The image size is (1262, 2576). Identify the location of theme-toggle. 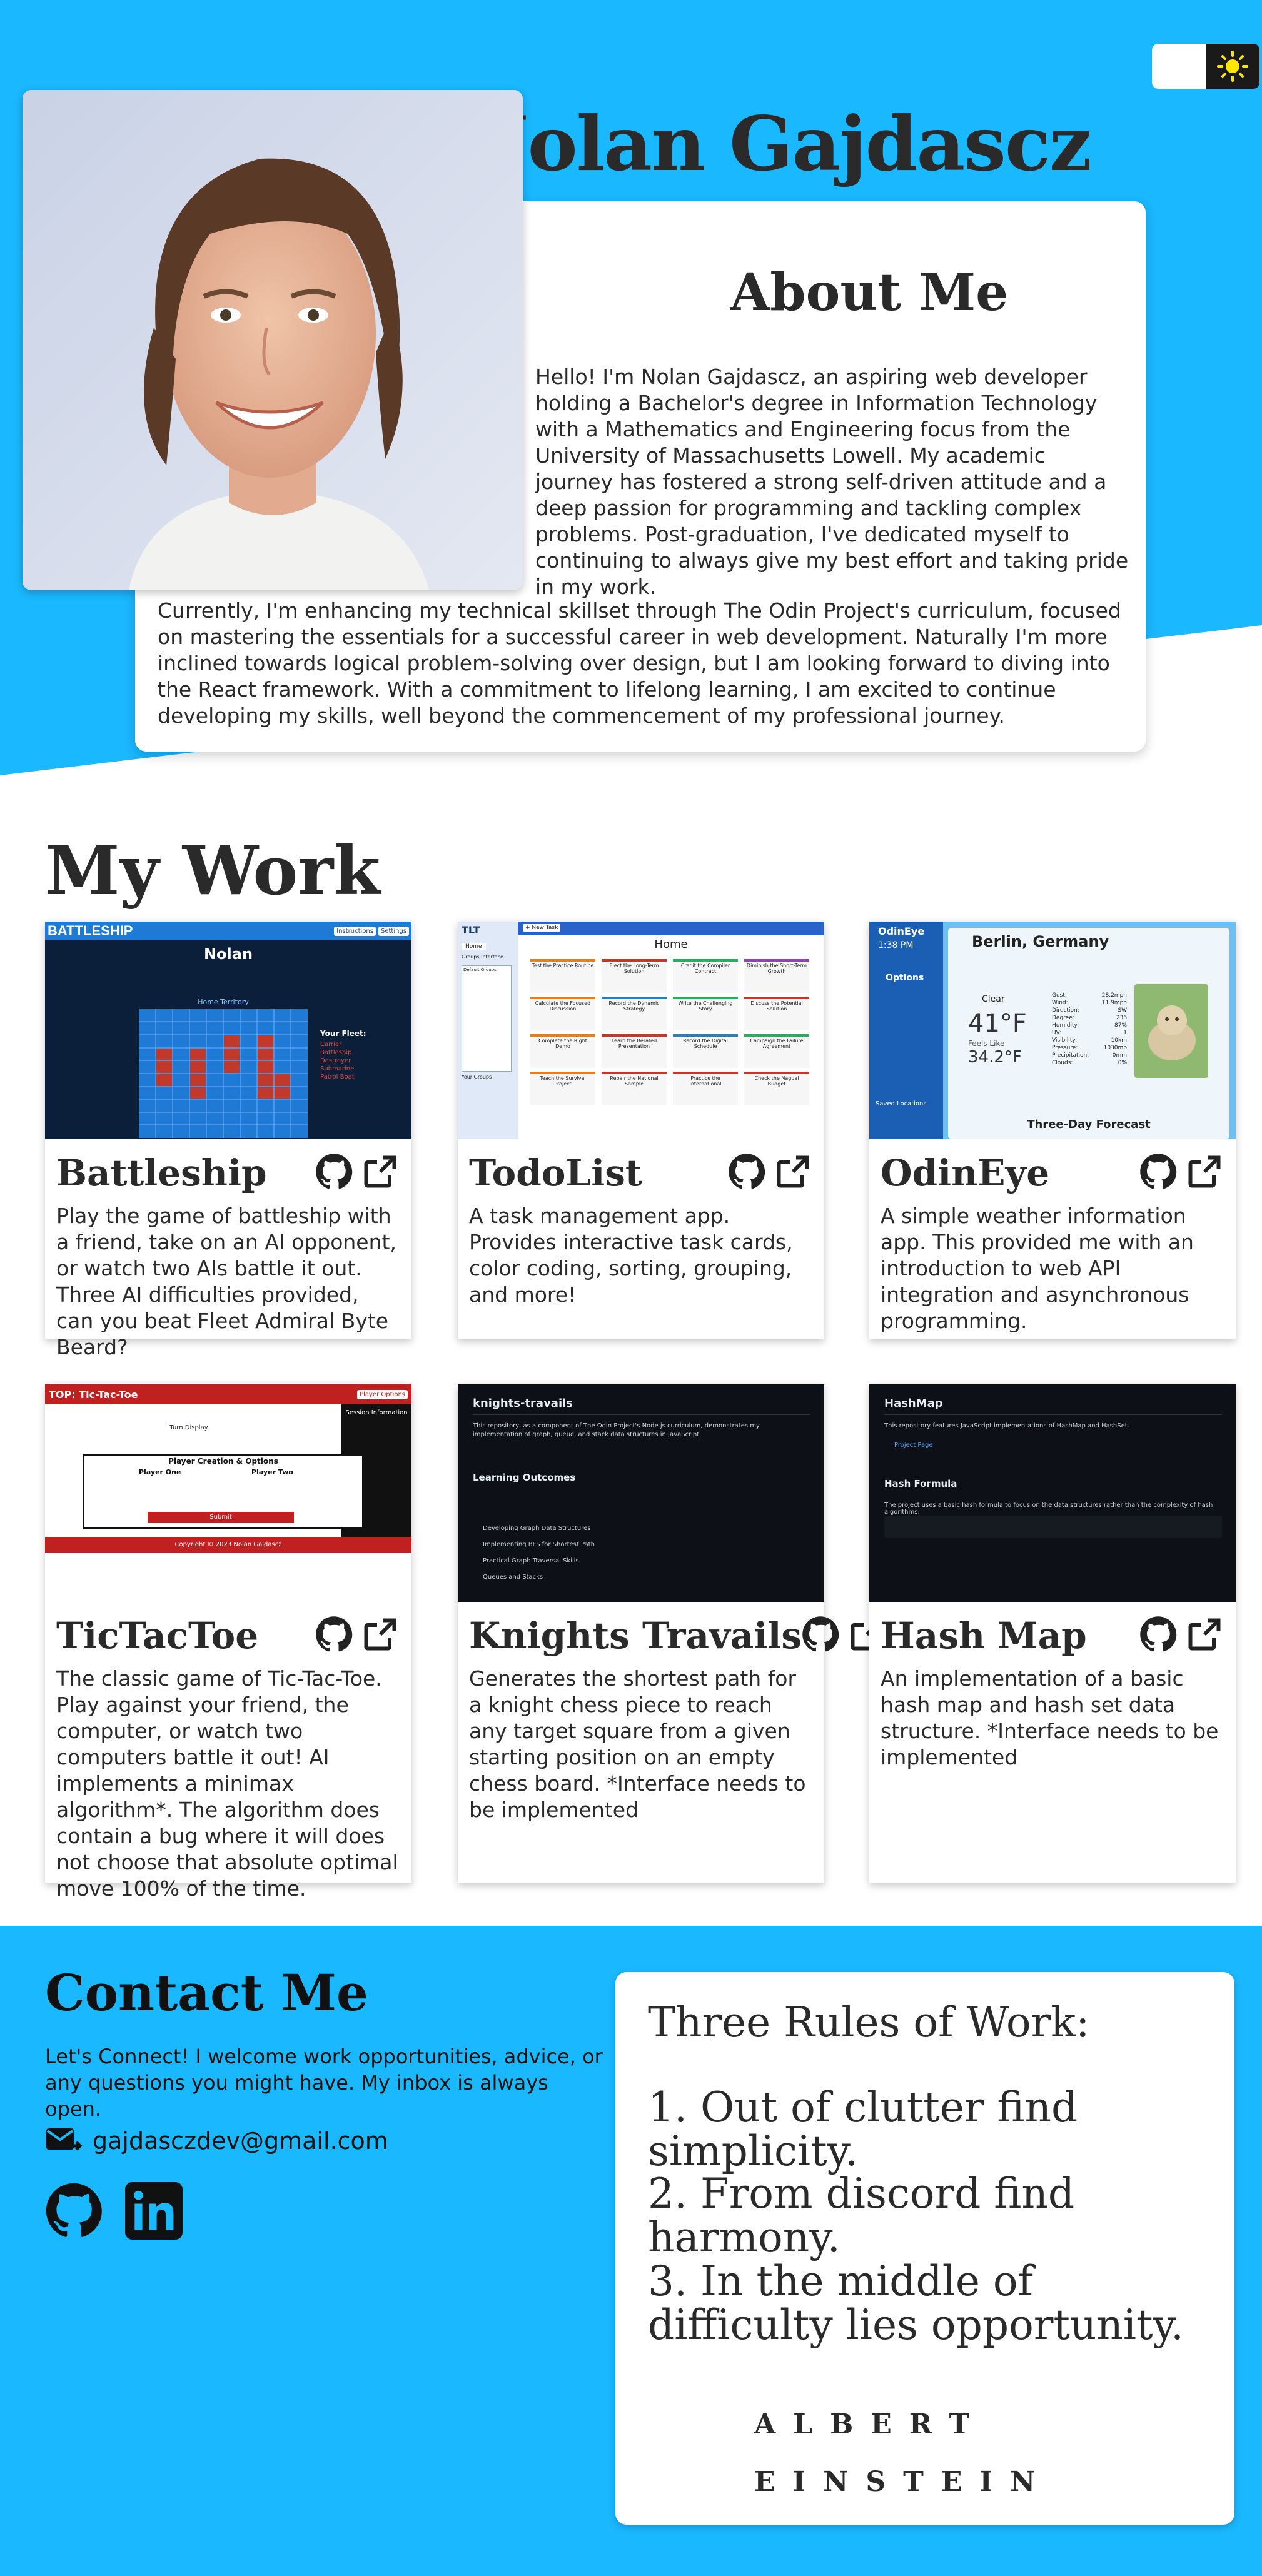
(1206, 66).